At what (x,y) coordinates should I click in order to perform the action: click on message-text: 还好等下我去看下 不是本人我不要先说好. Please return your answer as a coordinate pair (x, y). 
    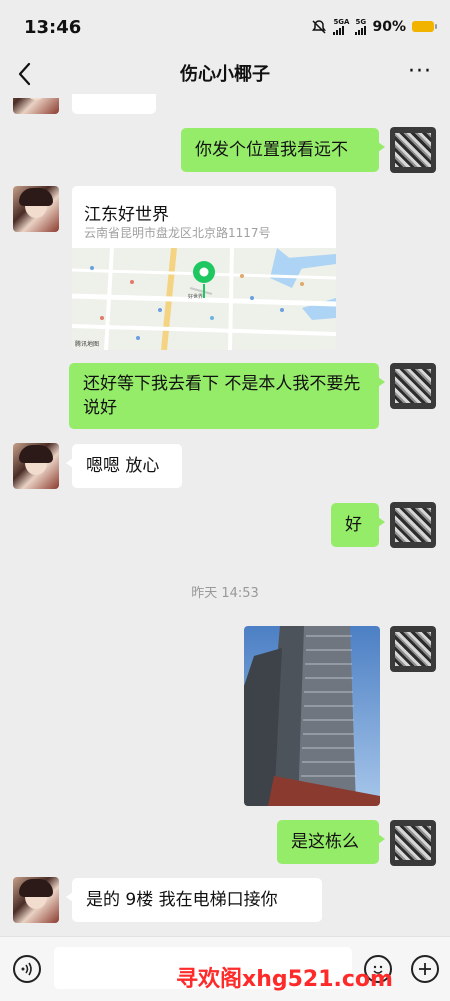
    Looking at the image, I should click on (222, 396).